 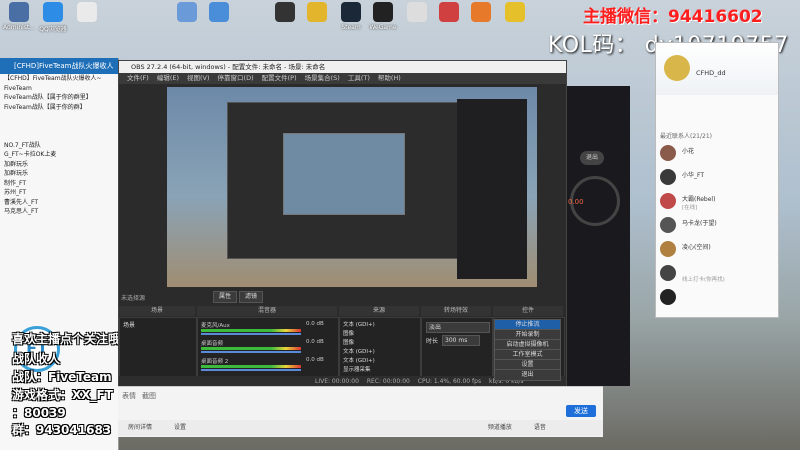 I want to click on menu-item: 停靠窗口(D), so click(x=236, y=78).